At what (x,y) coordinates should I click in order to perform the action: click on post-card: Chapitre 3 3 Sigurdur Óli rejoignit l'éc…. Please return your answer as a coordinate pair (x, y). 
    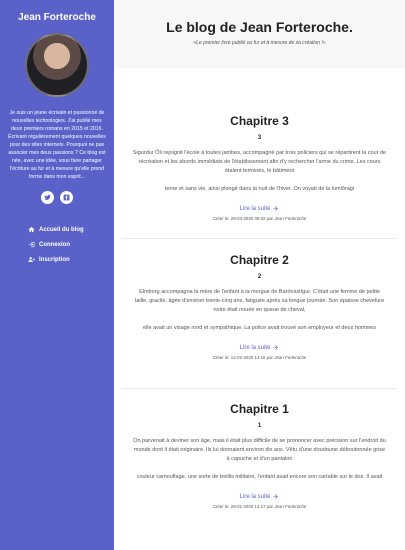
    Looking at the image, I should click on (259, 167).